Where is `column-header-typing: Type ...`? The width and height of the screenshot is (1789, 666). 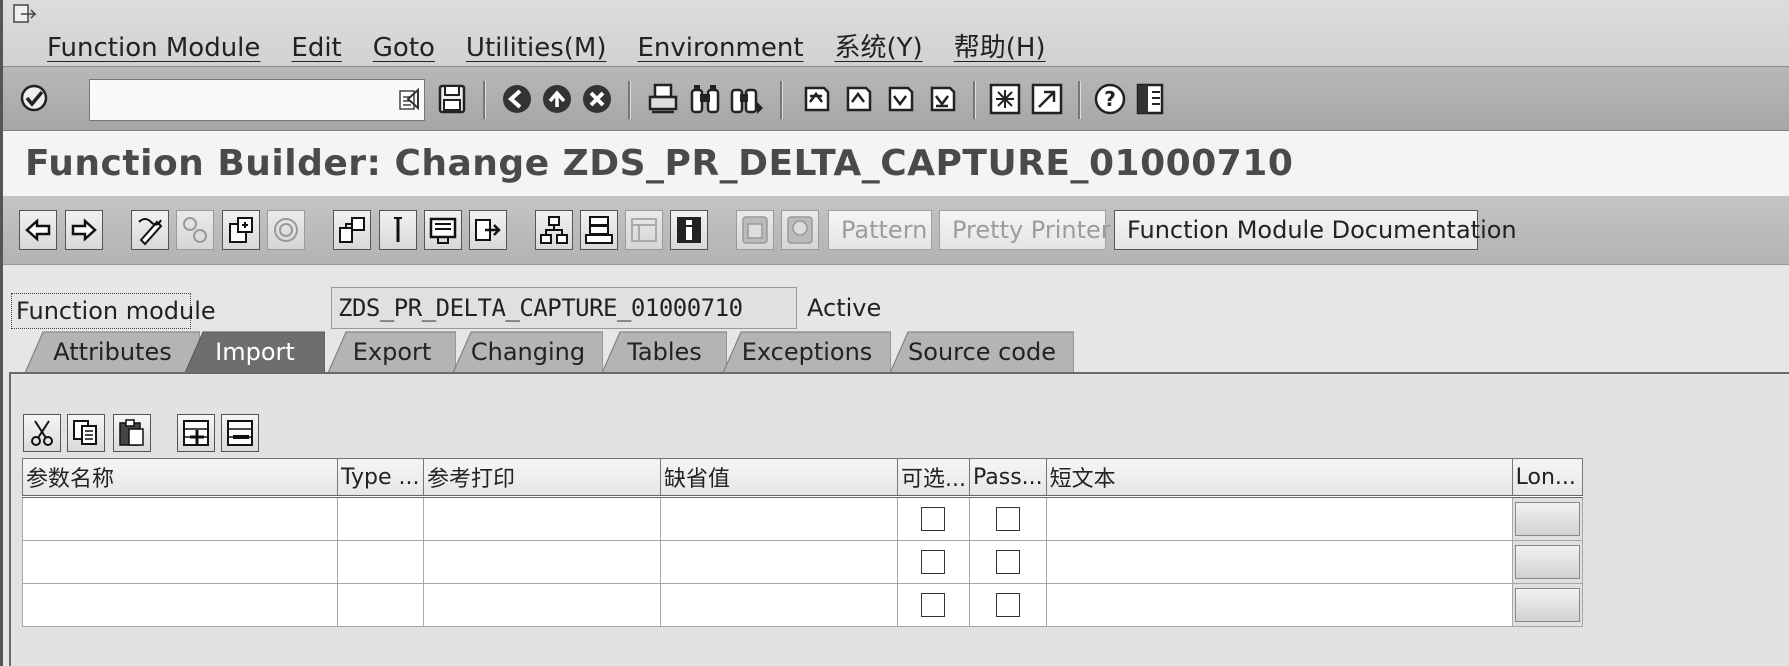
column-header-typing: Type ... is located at coordinates (380, 478).